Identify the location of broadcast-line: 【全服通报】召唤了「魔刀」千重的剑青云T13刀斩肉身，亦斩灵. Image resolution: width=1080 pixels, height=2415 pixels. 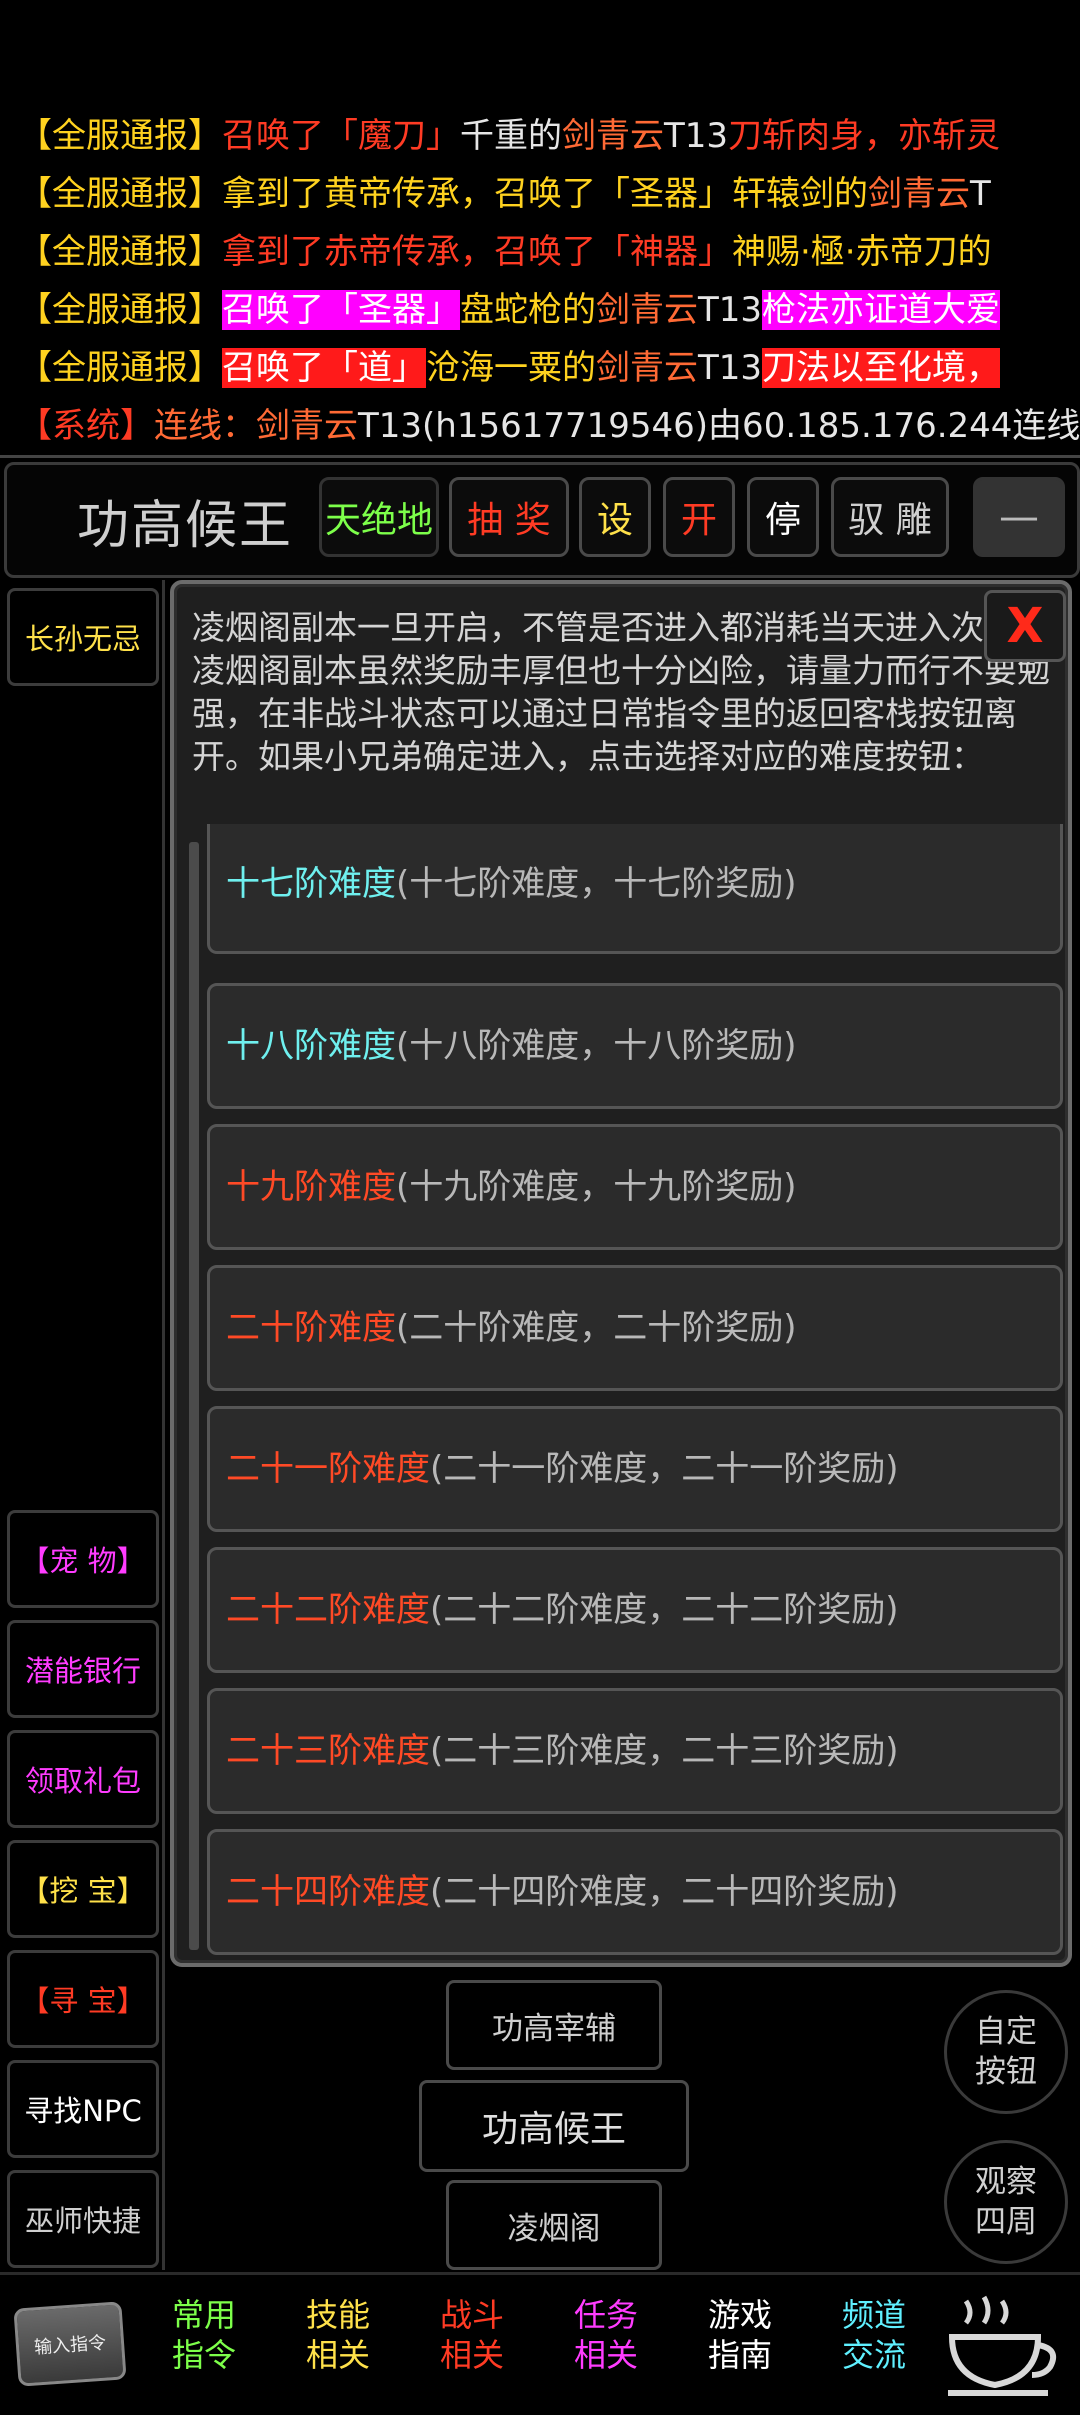
(549, 136).